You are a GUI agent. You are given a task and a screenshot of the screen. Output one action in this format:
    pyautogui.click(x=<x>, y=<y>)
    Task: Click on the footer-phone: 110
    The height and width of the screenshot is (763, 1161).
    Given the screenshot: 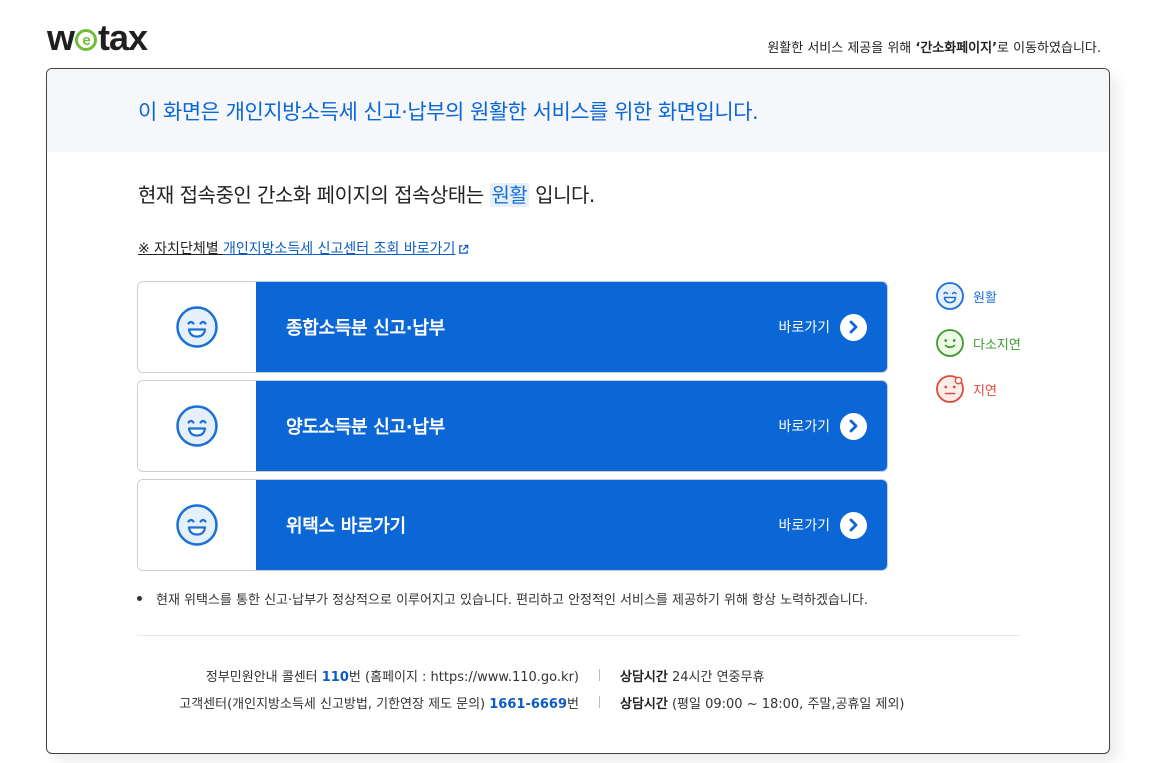 What is the action you would take?
    pyautogui.click(x=335, y=677)
    